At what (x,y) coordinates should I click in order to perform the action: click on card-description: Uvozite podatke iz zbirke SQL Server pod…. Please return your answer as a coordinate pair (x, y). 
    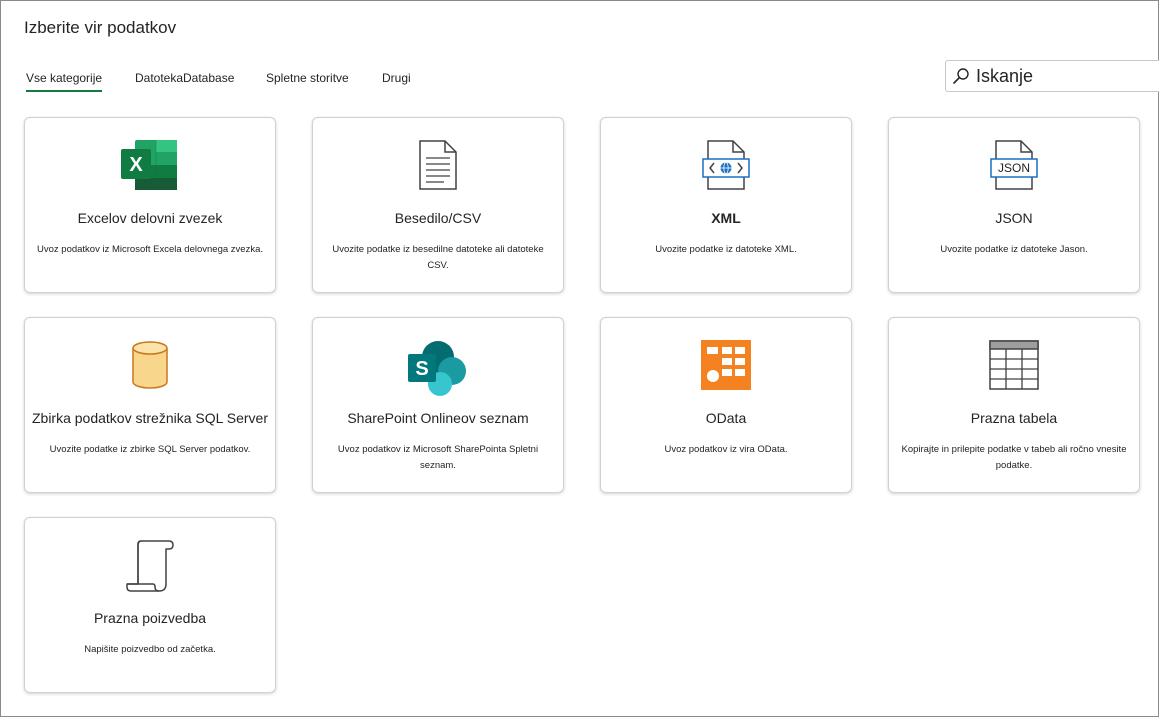
    Looking at the image, I should click on (150, 449).